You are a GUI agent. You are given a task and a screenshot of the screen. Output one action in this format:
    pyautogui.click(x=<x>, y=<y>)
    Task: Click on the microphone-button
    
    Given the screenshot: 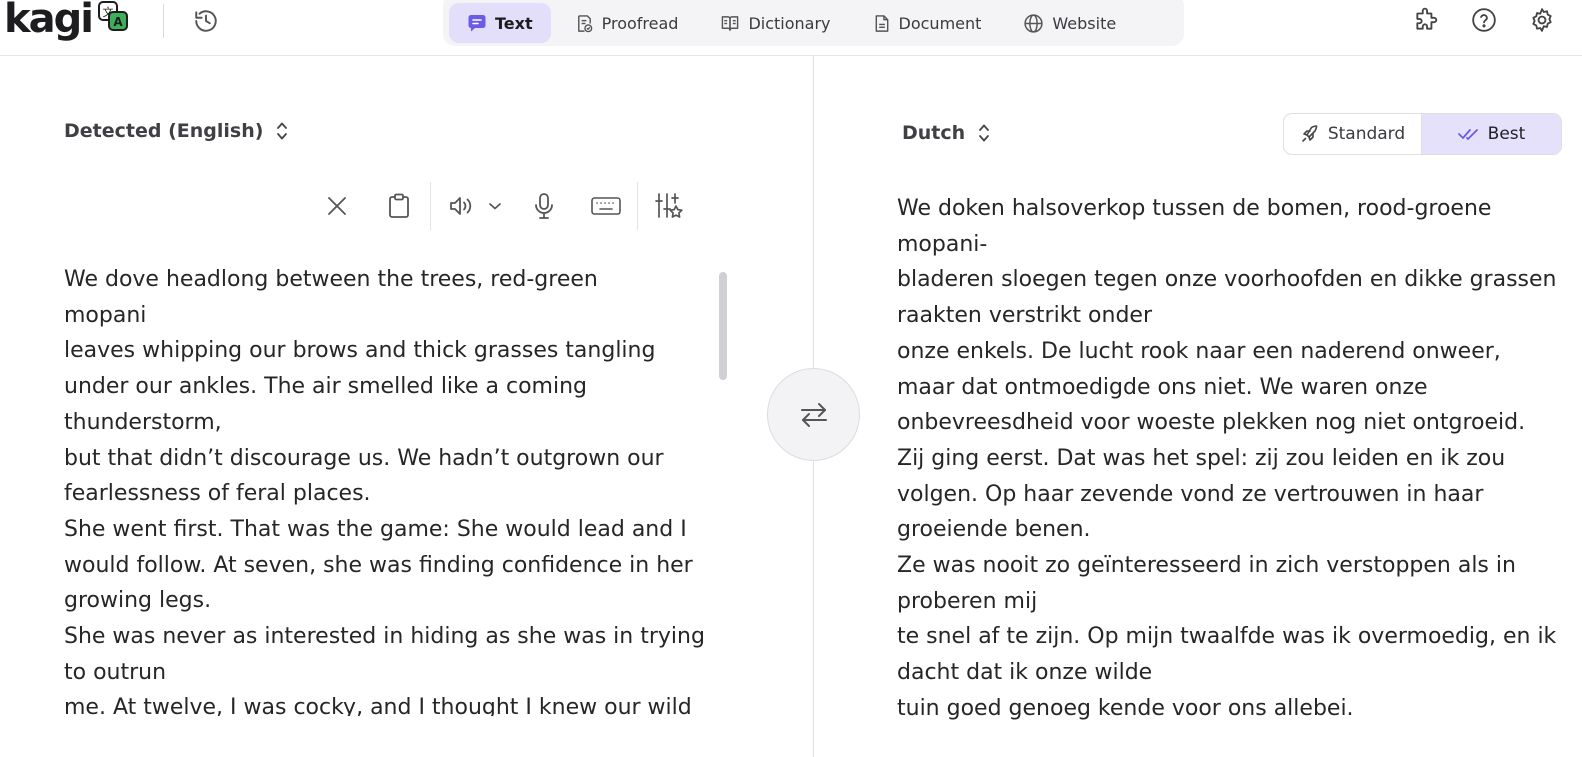 What is the action you would take?
    pyautogui.click(x=544, y=206)
    